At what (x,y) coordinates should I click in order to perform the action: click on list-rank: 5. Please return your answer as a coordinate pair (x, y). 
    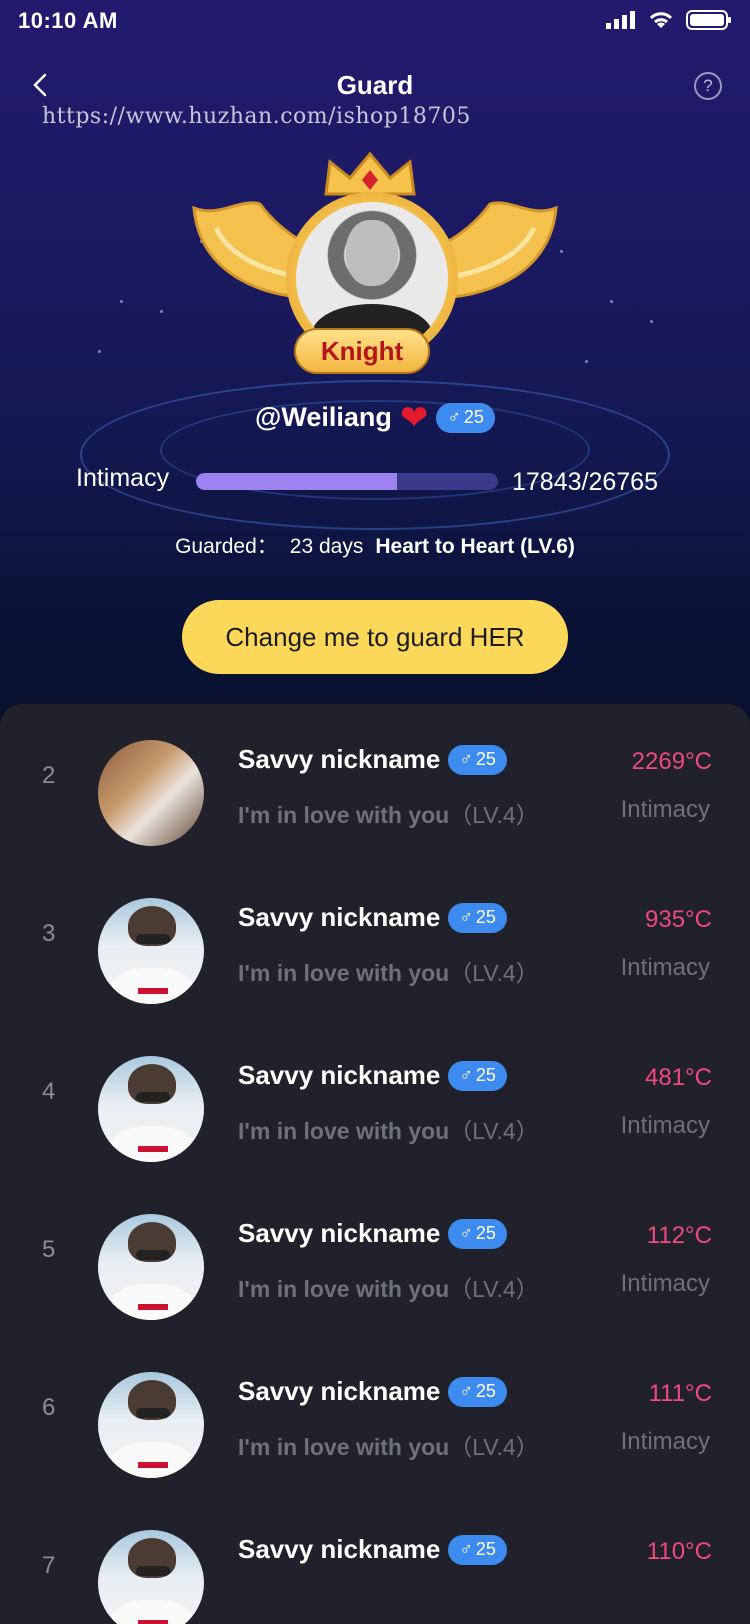
    Looking at the image, I should click on (49, 1249).